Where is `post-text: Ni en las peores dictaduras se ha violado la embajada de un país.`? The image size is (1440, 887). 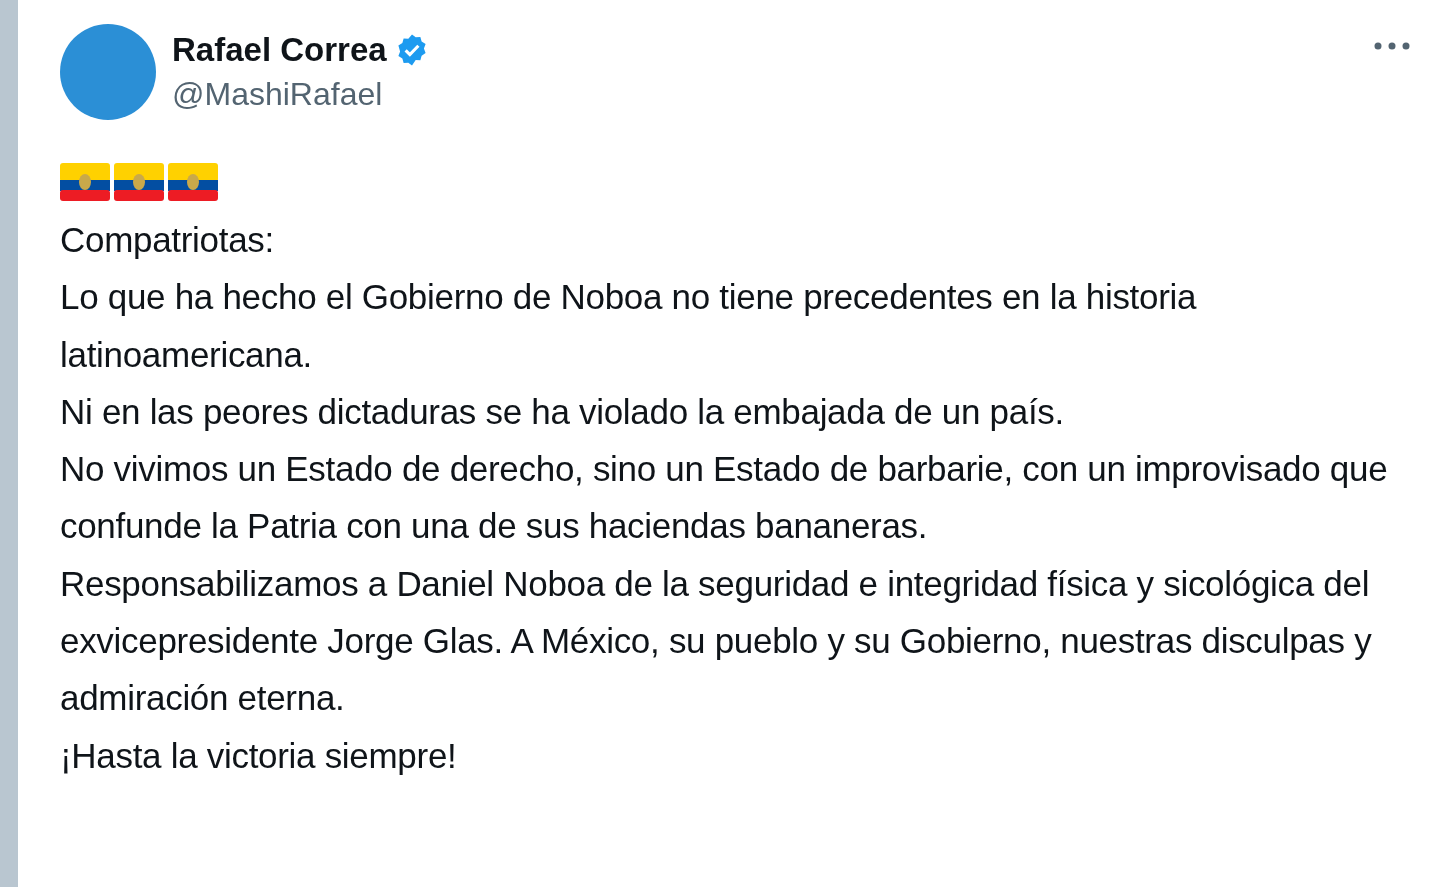 post-text: Ni en las peores dictaduras se ha violado la embajada de un país. is located at coordinates (562, 411).